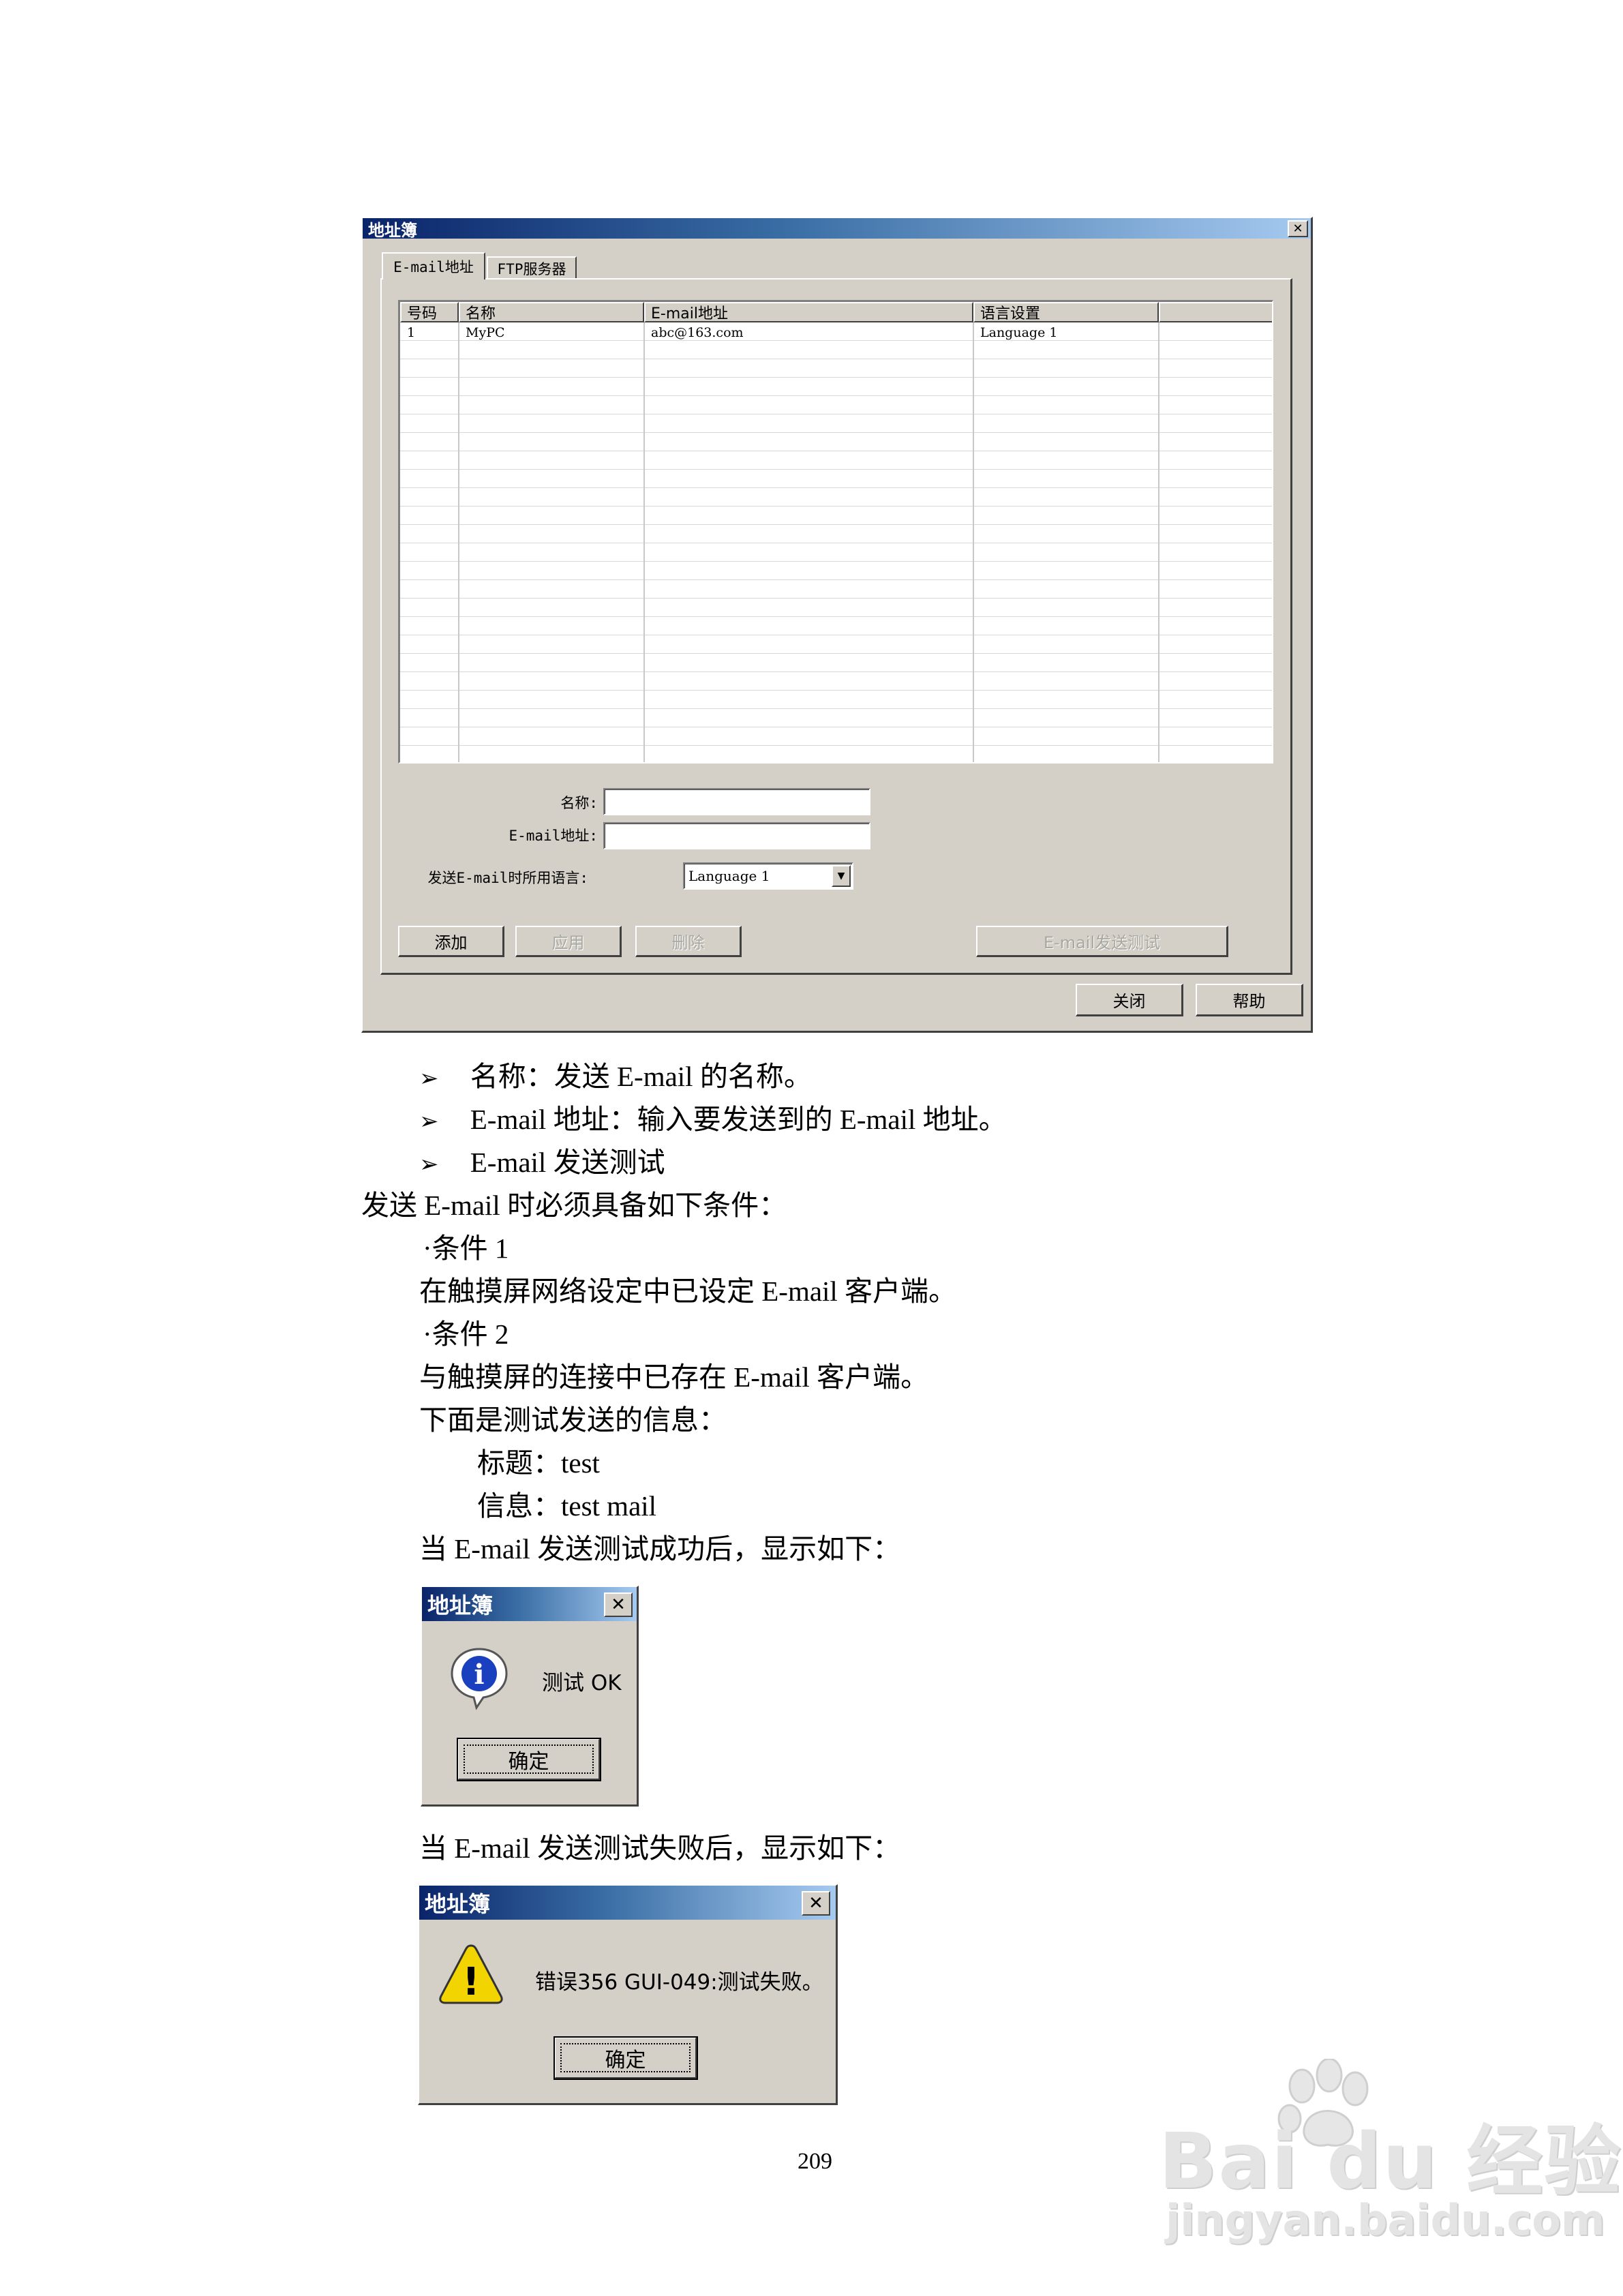 This screenshot has height=2296, width=1623. I want to click on email-test-button: E-mail发送测试, so click(1102, 941).